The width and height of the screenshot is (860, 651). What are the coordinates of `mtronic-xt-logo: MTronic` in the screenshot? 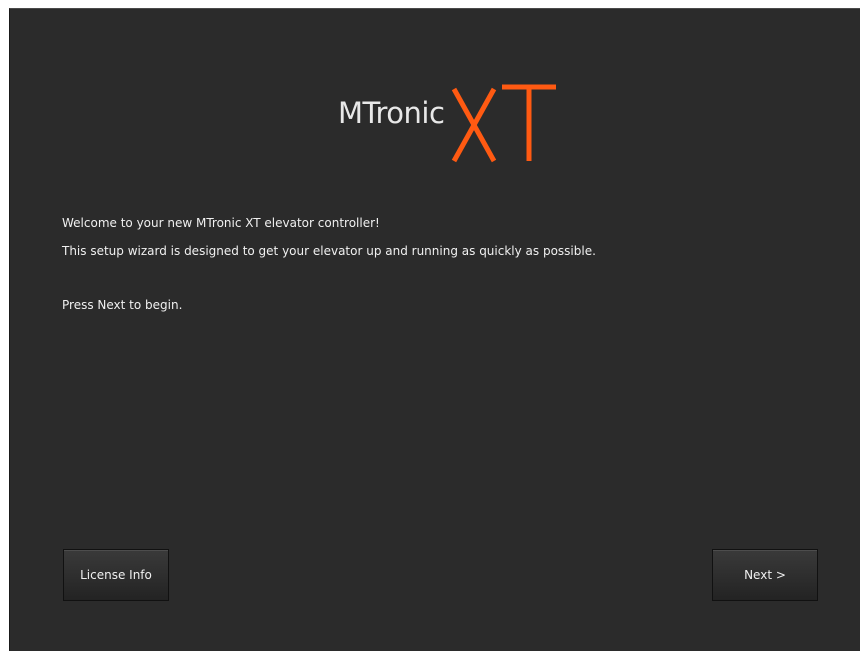 It's located at (453, 126).